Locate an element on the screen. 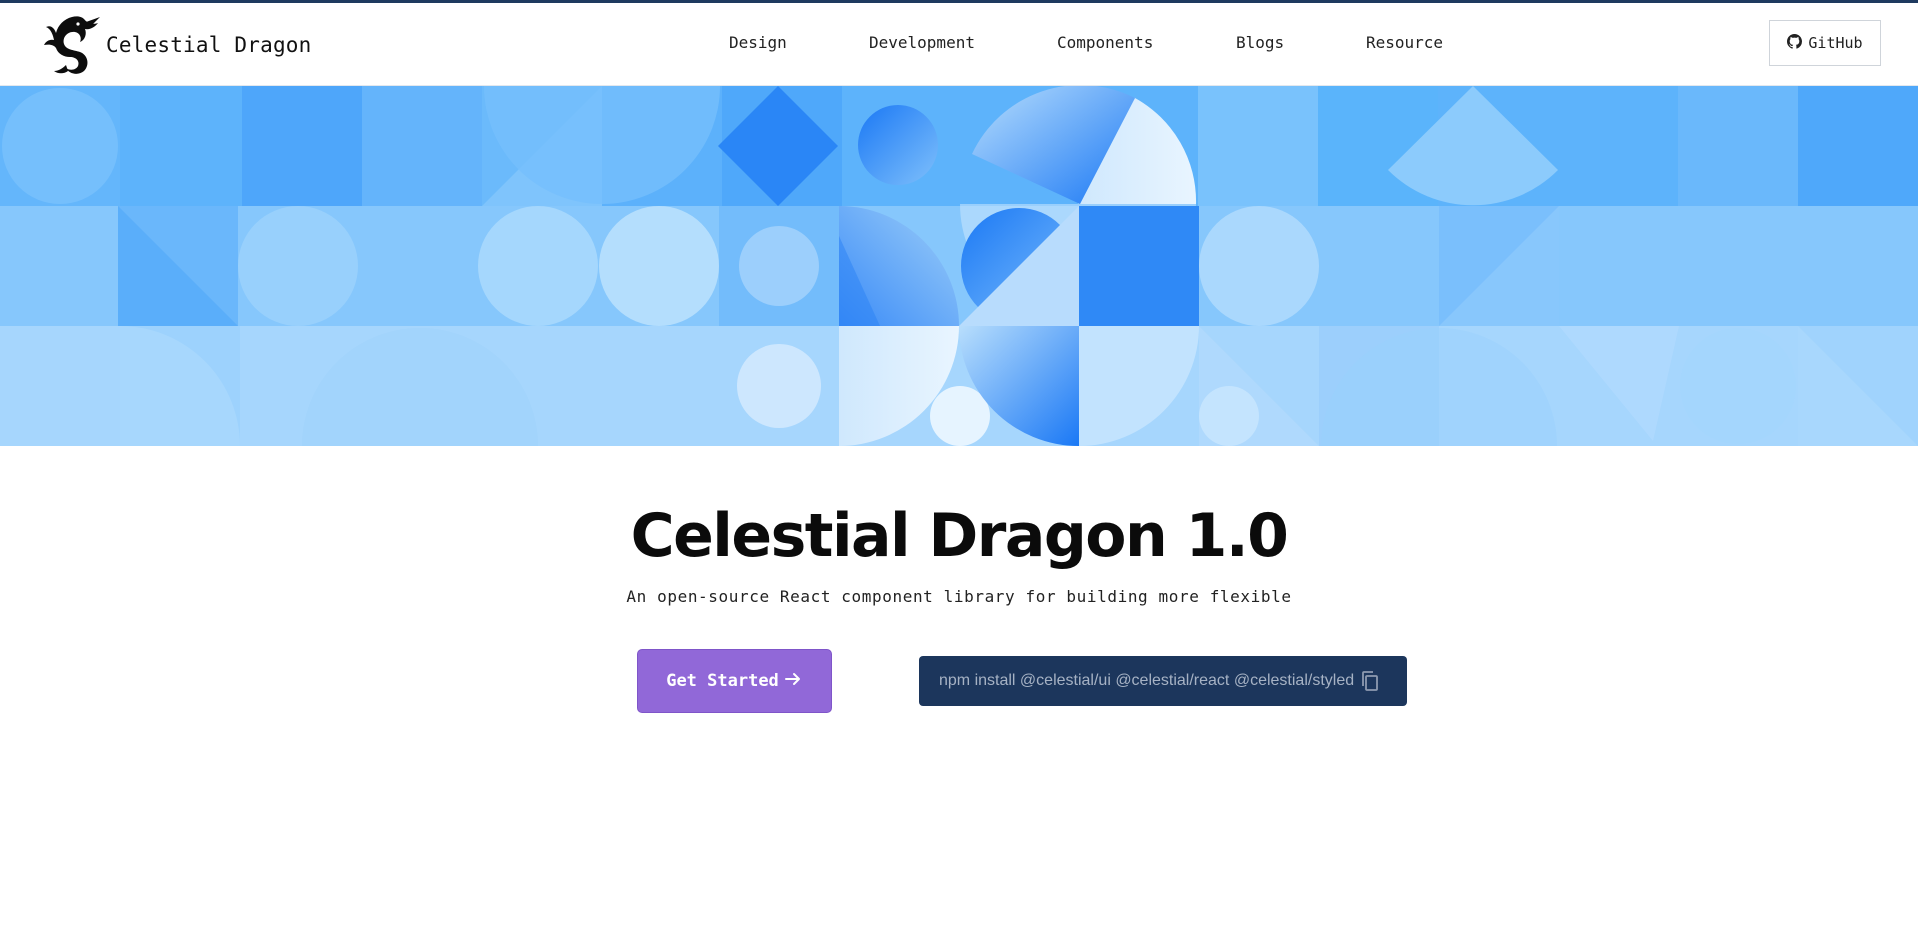 This screenshot has width=1918, height=928. arrow-right-icon is located at coordinates (793, 681).